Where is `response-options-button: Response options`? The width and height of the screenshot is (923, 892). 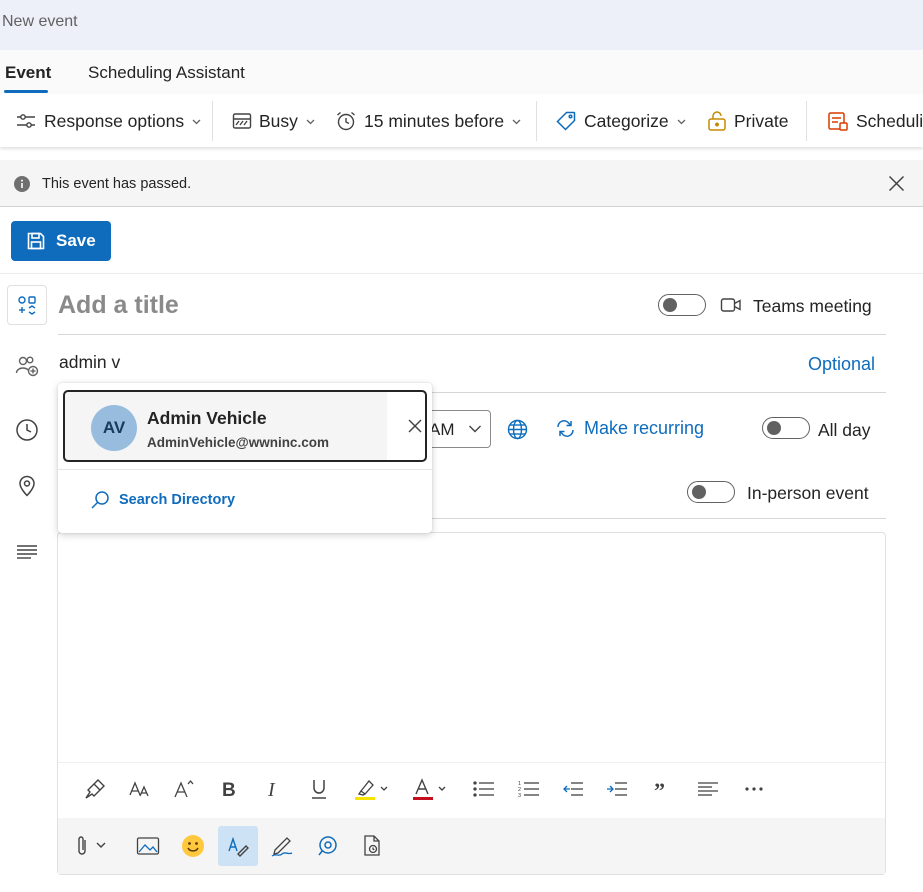
response-options-button: Response options is located at coordinates (108, 121).